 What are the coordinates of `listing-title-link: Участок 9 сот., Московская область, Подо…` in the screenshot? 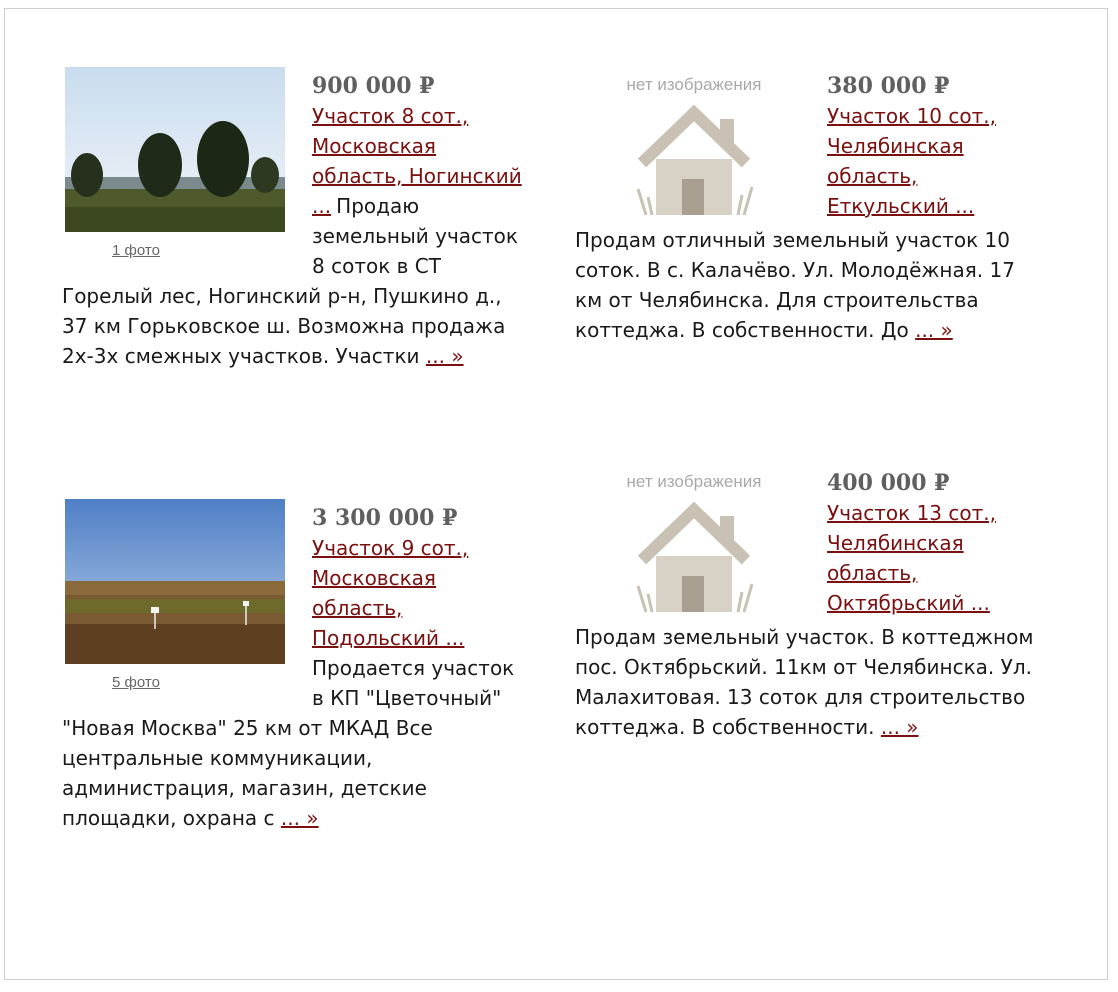 It's located at (390, 593).